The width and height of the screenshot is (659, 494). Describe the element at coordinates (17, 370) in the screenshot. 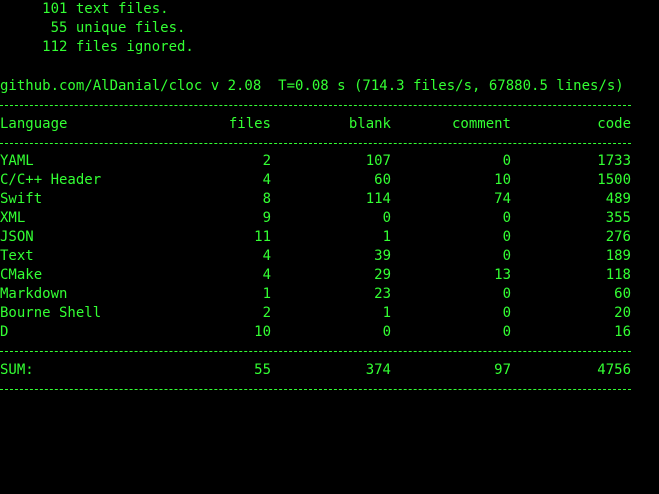

I see `sum-label: SUM:` at that location.